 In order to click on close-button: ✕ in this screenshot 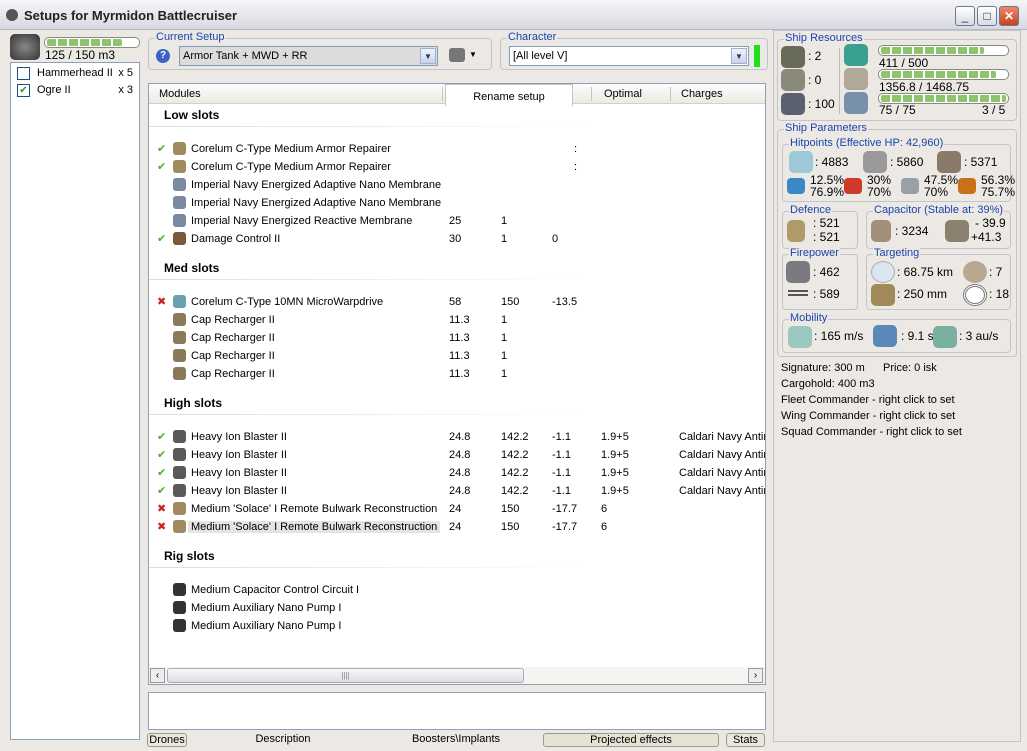, I will do `click(1009, 16)`.